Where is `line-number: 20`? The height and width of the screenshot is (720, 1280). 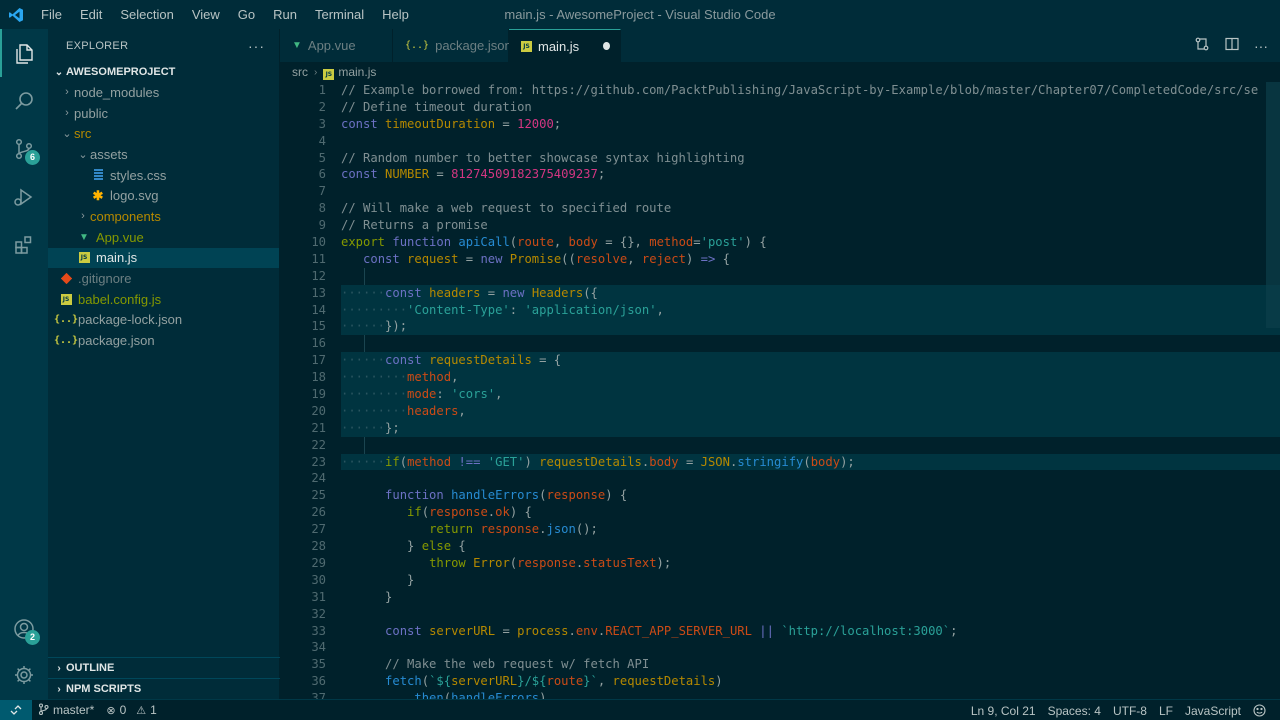
line-number: 20 is located at coordinates (318, 410).